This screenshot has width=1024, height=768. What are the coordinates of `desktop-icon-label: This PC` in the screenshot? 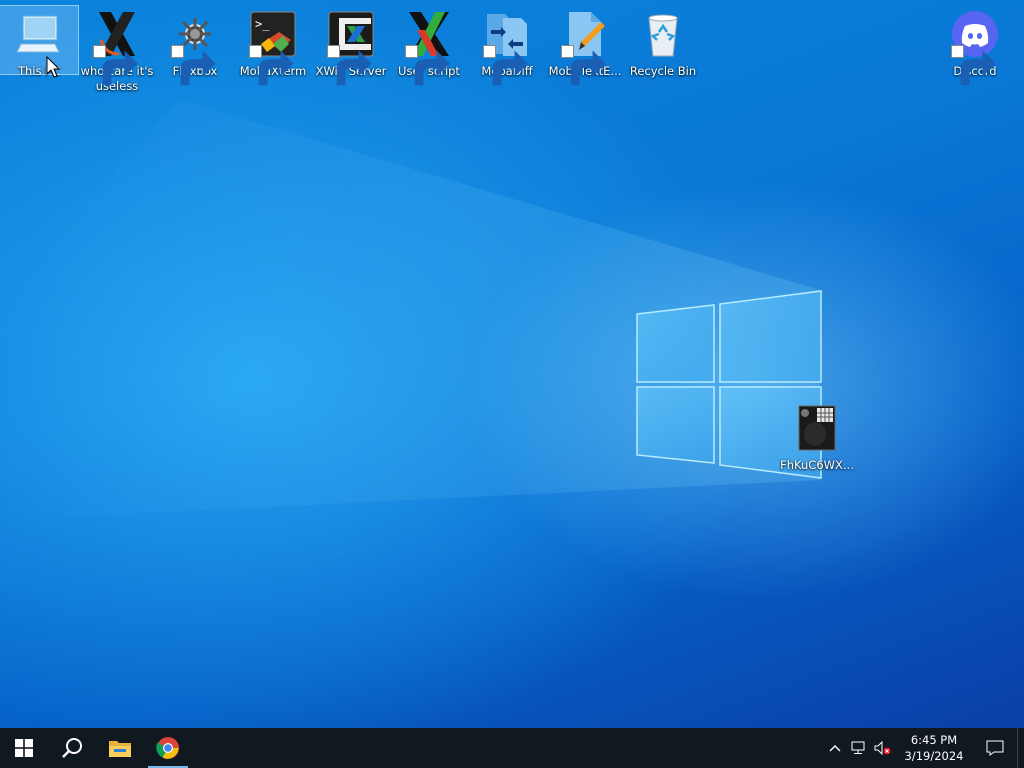 It's located at (39, 71).